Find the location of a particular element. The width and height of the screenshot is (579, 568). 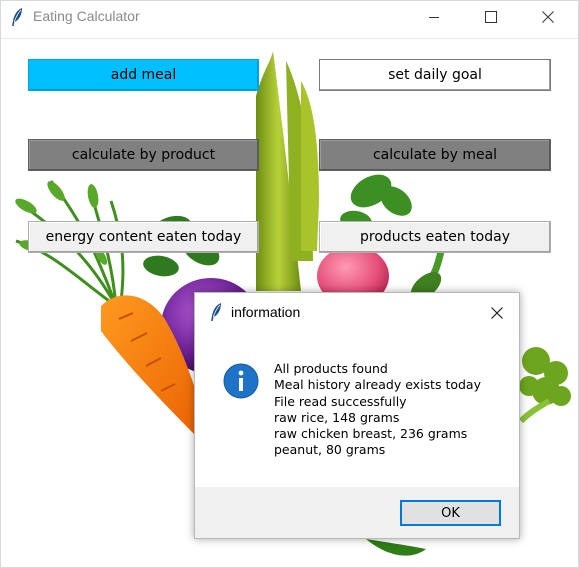

message-line: Meal history already exists today is located at coordinates (377, 385).